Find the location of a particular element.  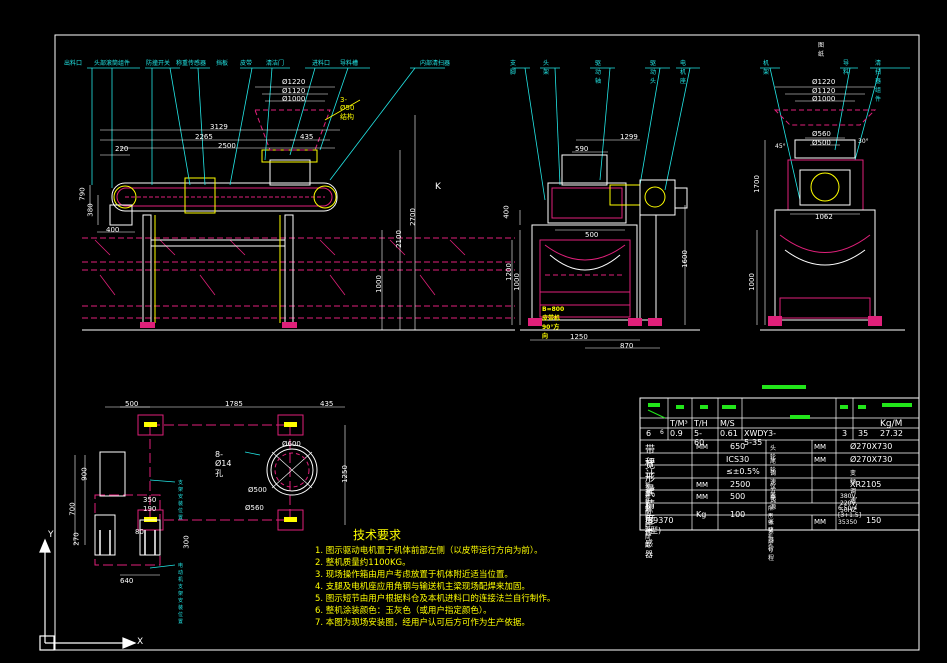

side-view is located at coordinates (605, 208).